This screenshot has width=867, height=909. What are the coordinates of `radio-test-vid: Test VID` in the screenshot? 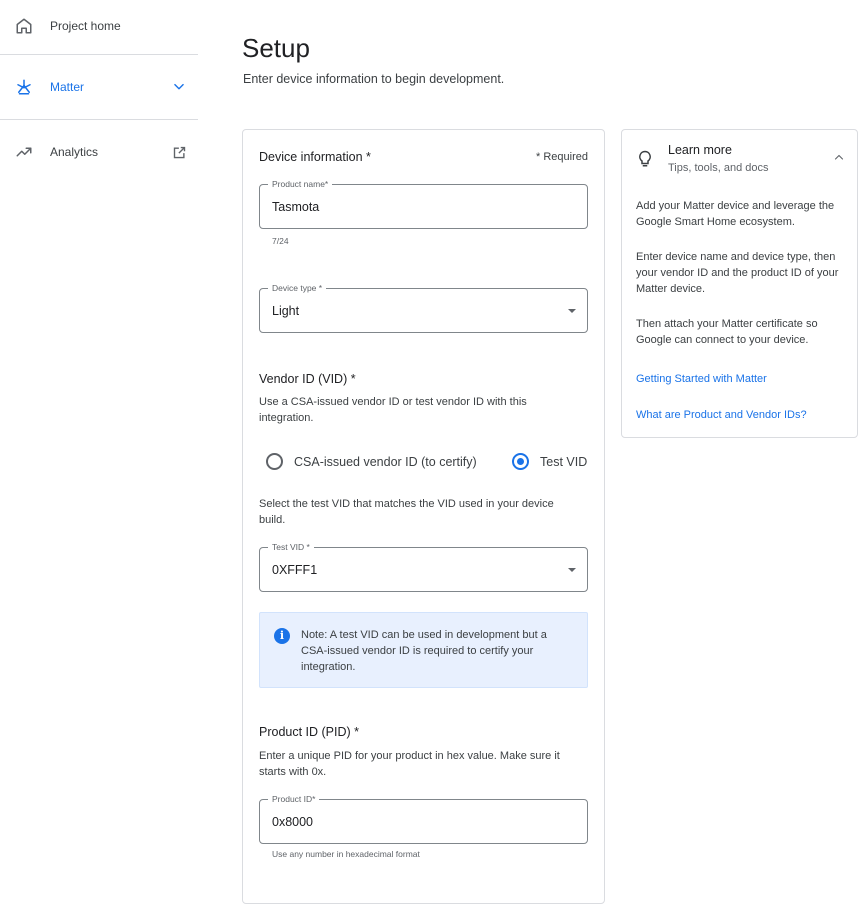 It's located at (549, 461).